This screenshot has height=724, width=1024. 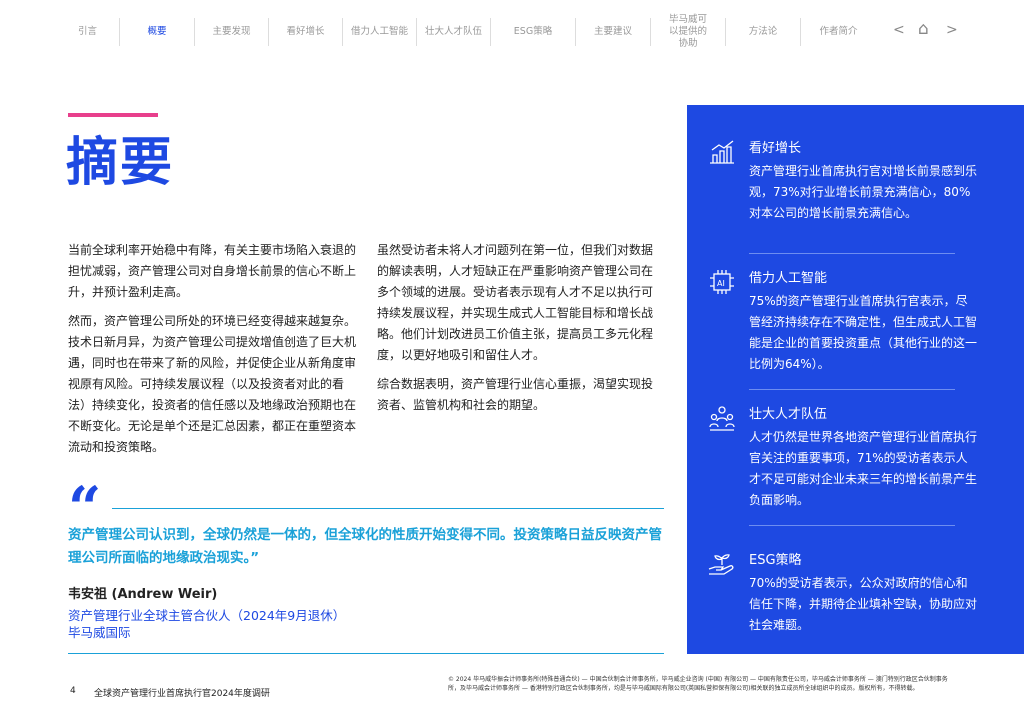 What do you see at coordinates (73, 691) in the screenshot?
I see `page-number: 4` at bounding box center [73, 691].